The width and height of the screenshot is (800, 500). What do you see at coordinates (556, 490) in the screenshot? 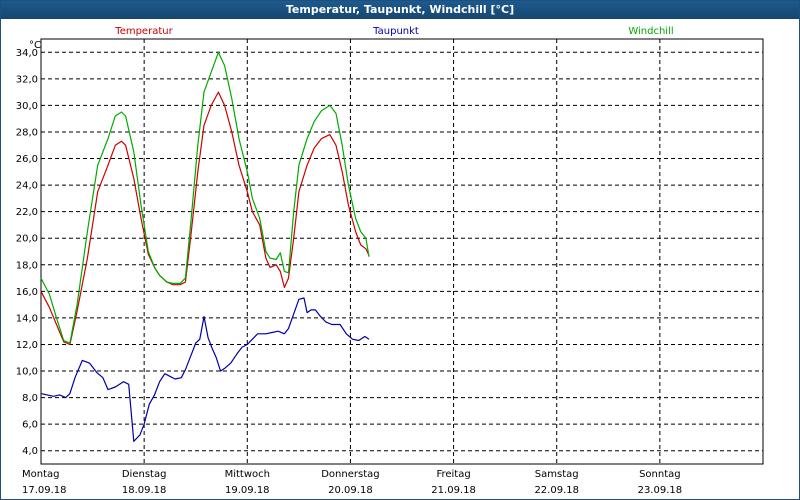
I see `x-tick-date-label: 22.09.18` at bounding box center [556, 490].